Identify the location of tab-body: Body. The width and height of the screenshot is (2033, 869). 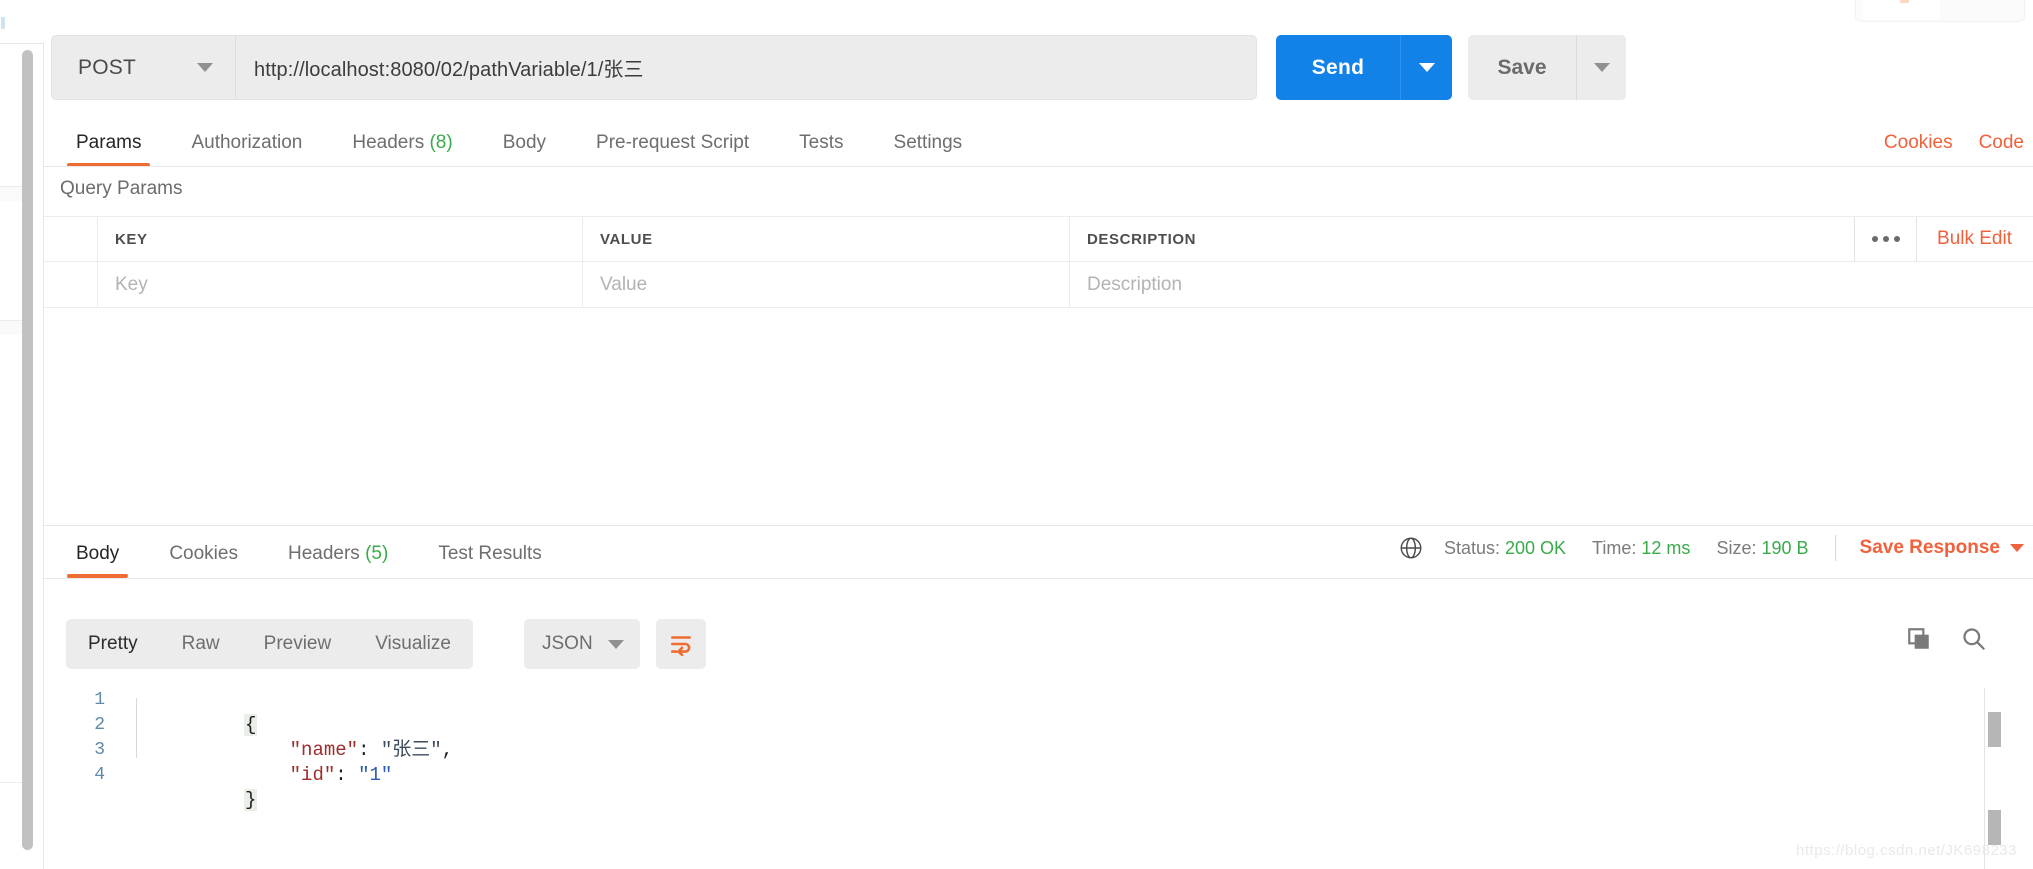
(524, 149).